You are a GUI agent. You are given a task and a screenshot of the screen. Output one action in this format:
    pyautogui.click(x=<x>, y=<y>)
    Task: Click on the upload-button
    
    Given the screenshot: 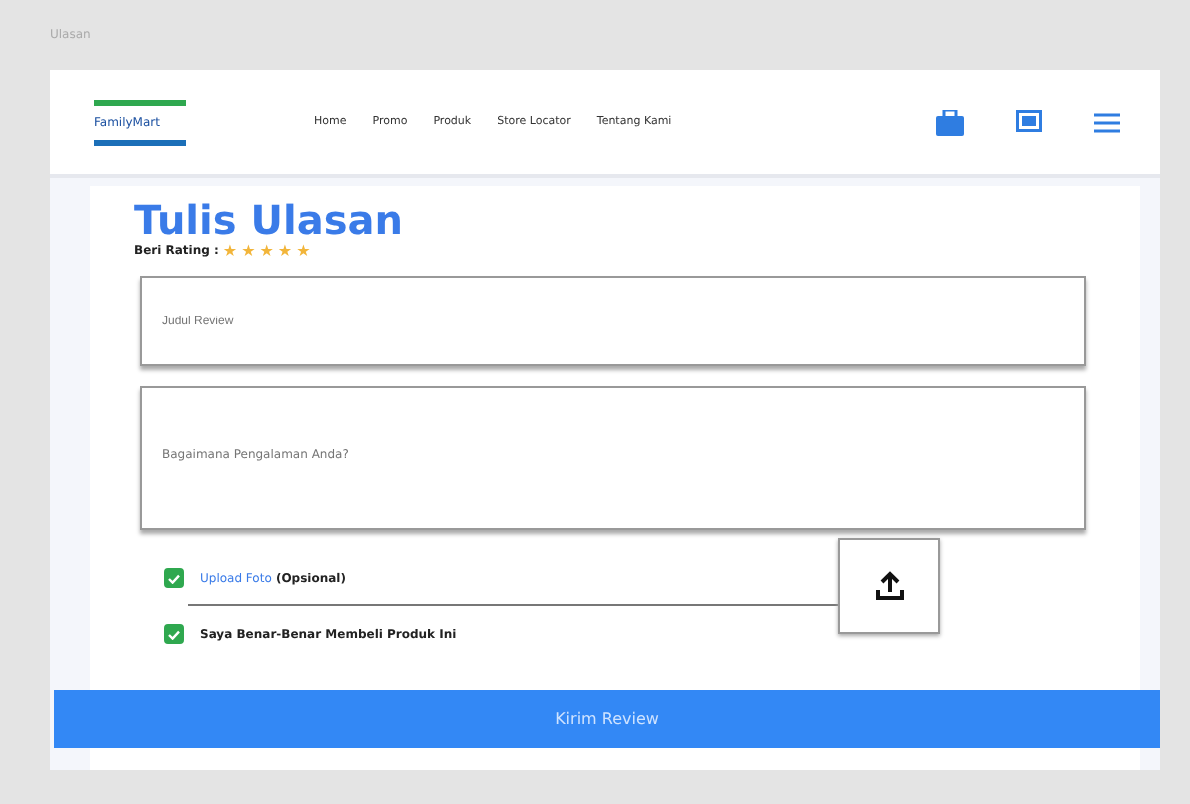 What is the action you would take?
    pyautogui.click(x=889, y=586)
    